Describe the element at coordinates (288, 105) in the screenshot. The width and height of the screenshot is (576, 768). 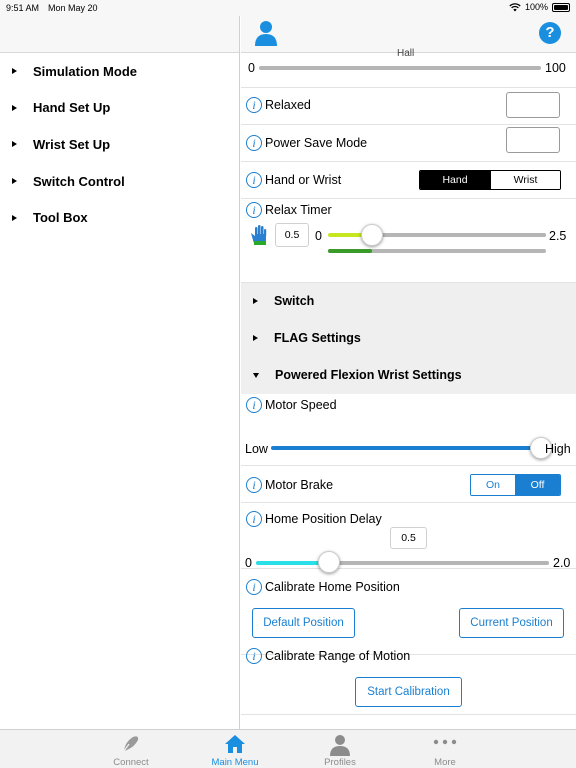
I see `relaxed-label: Relaxed` at that location.